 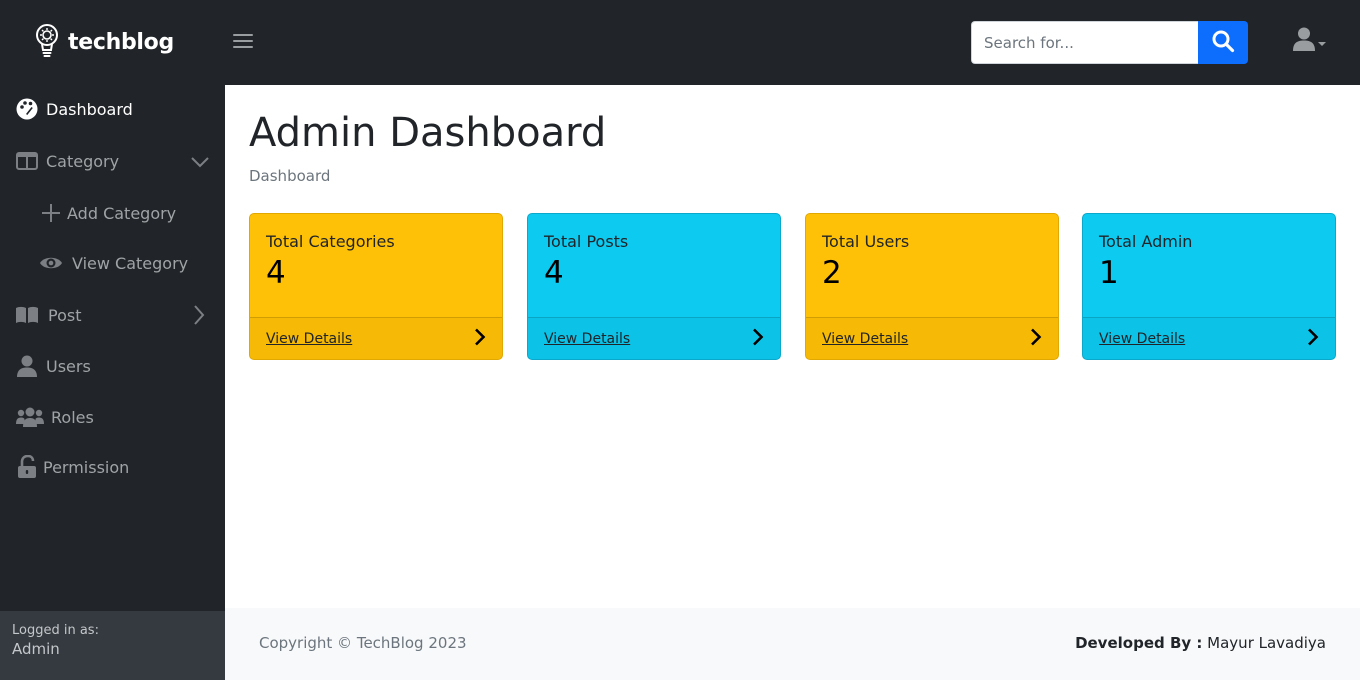 What do you see at coordinates (1266, 643) in the screenshot?
I see `developer-name: Mayur Lavadiya` at bounding box center [1266, 643].